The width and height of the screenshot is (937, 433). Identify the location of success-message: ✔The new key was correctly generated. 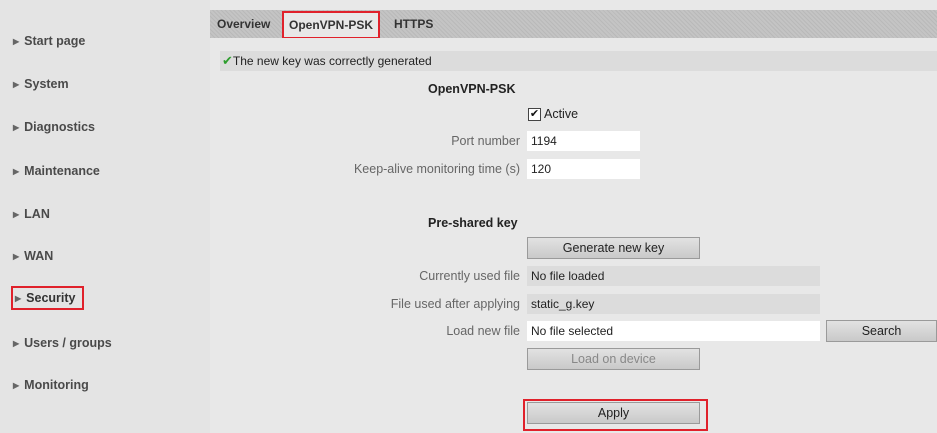
(578, 61).